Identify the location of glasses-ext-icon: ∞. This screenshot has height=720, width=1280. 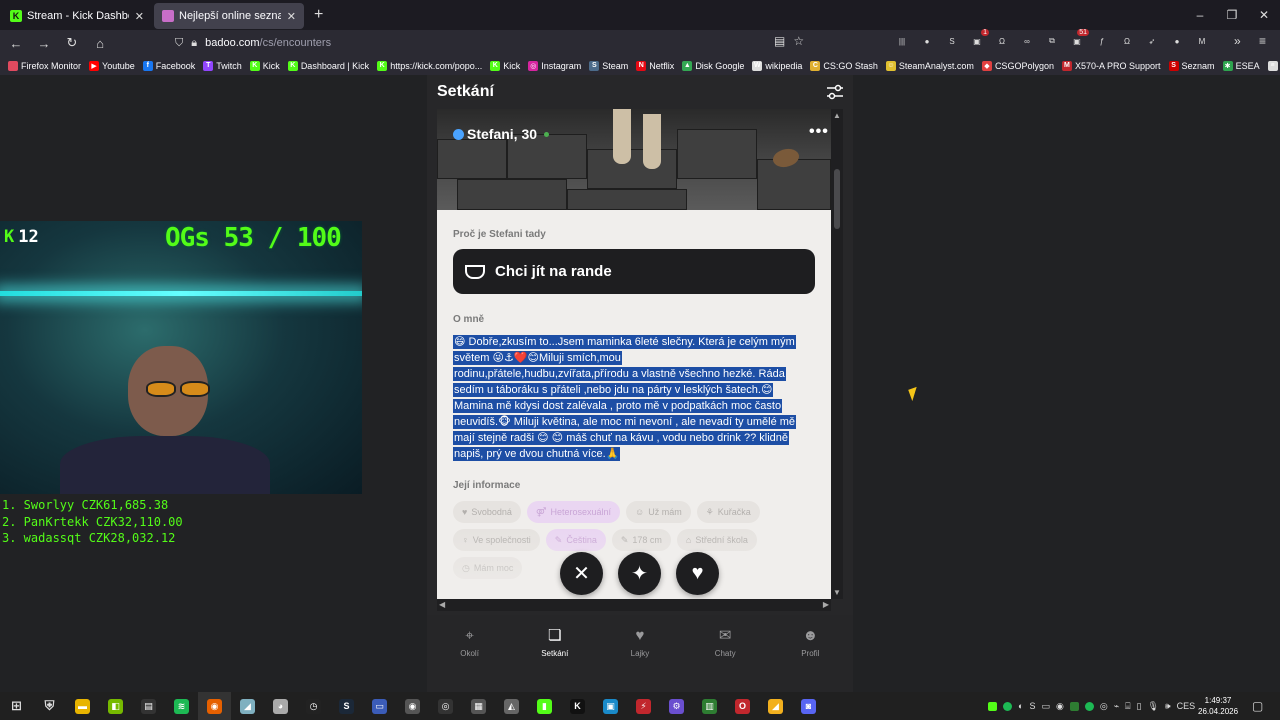
(1027, 41).